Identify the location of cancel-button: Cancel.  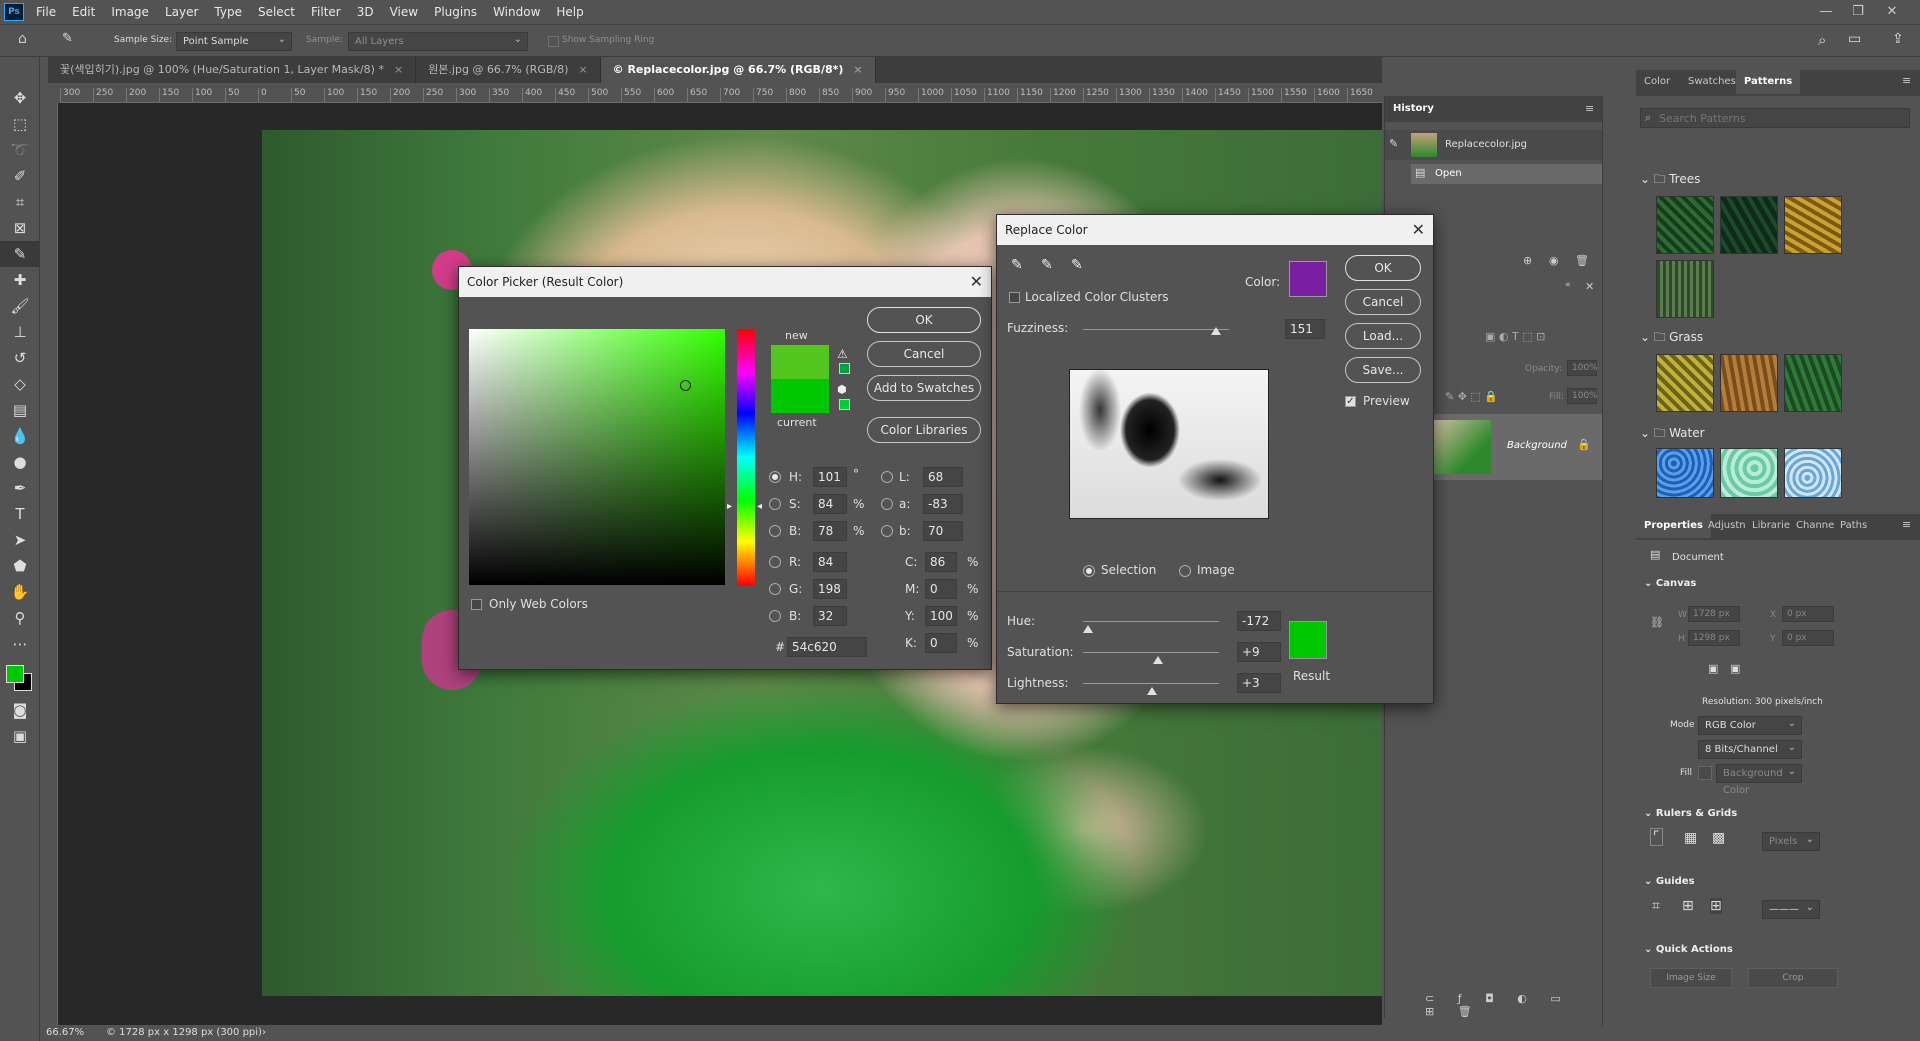
(1383, 302).